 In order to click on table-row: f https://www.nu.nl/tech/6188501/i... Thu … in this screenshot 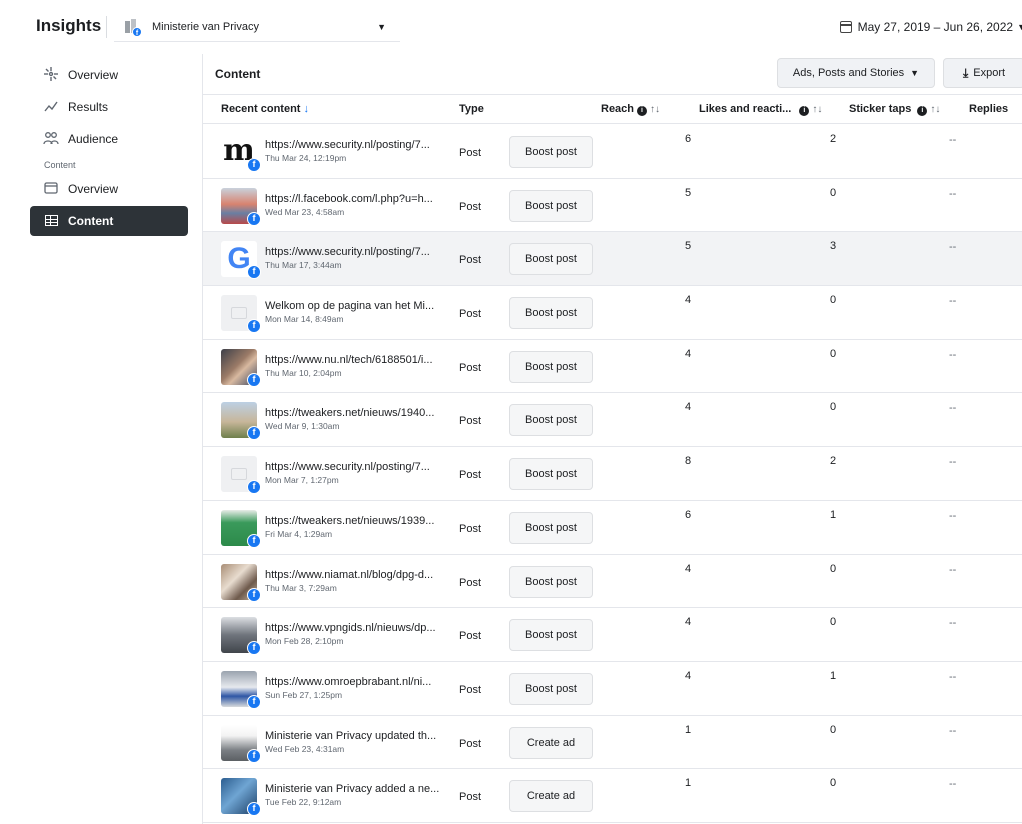, I will do `click(612, 367)`.